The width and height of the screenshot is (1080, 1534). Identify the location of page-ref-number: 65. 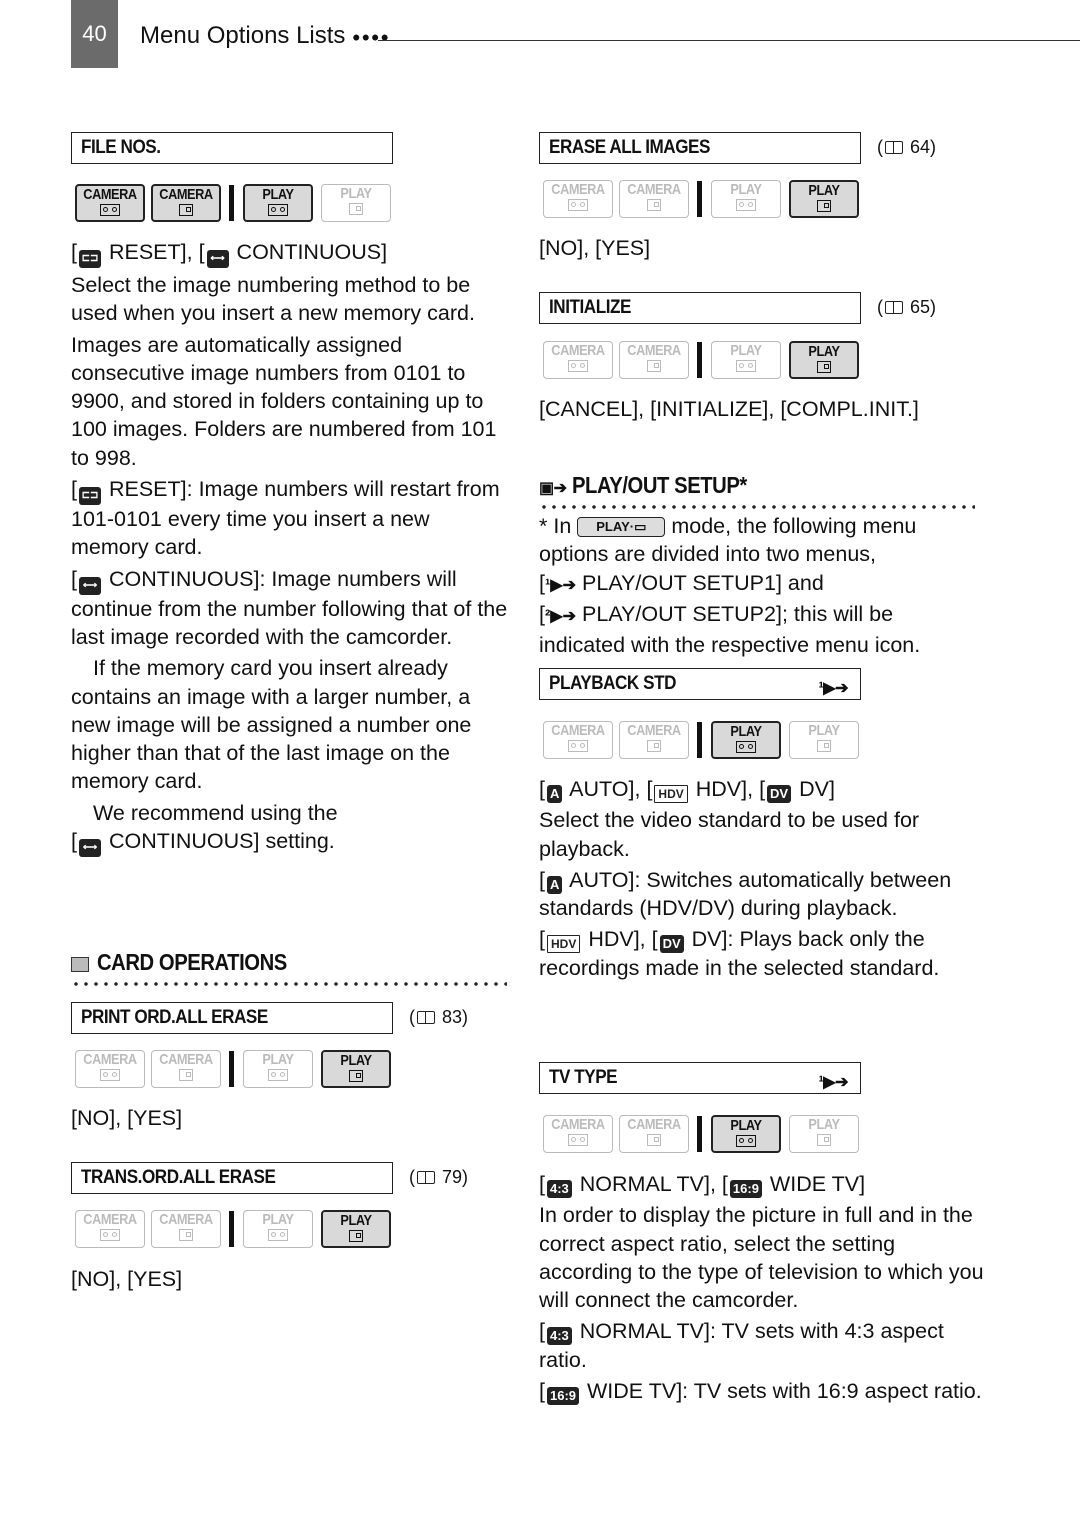
(920, 307).